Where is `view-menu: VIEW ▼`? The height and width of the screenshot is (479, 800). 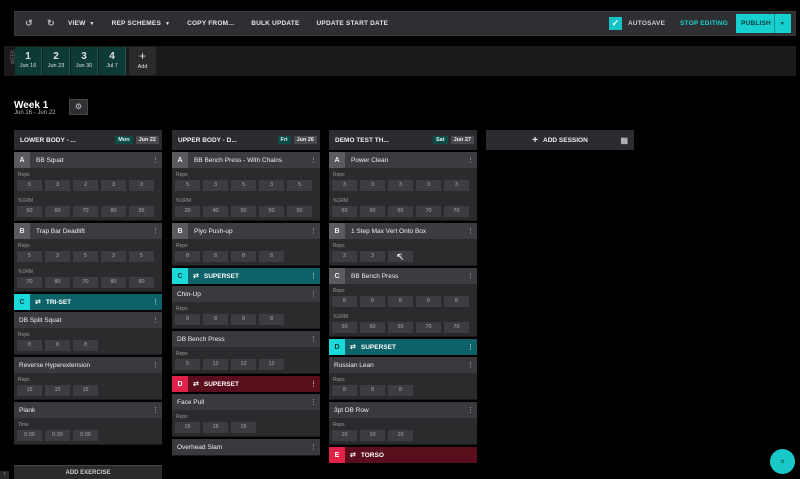 view-menu: VIEW ▼ is located at coordinates (81, 23).